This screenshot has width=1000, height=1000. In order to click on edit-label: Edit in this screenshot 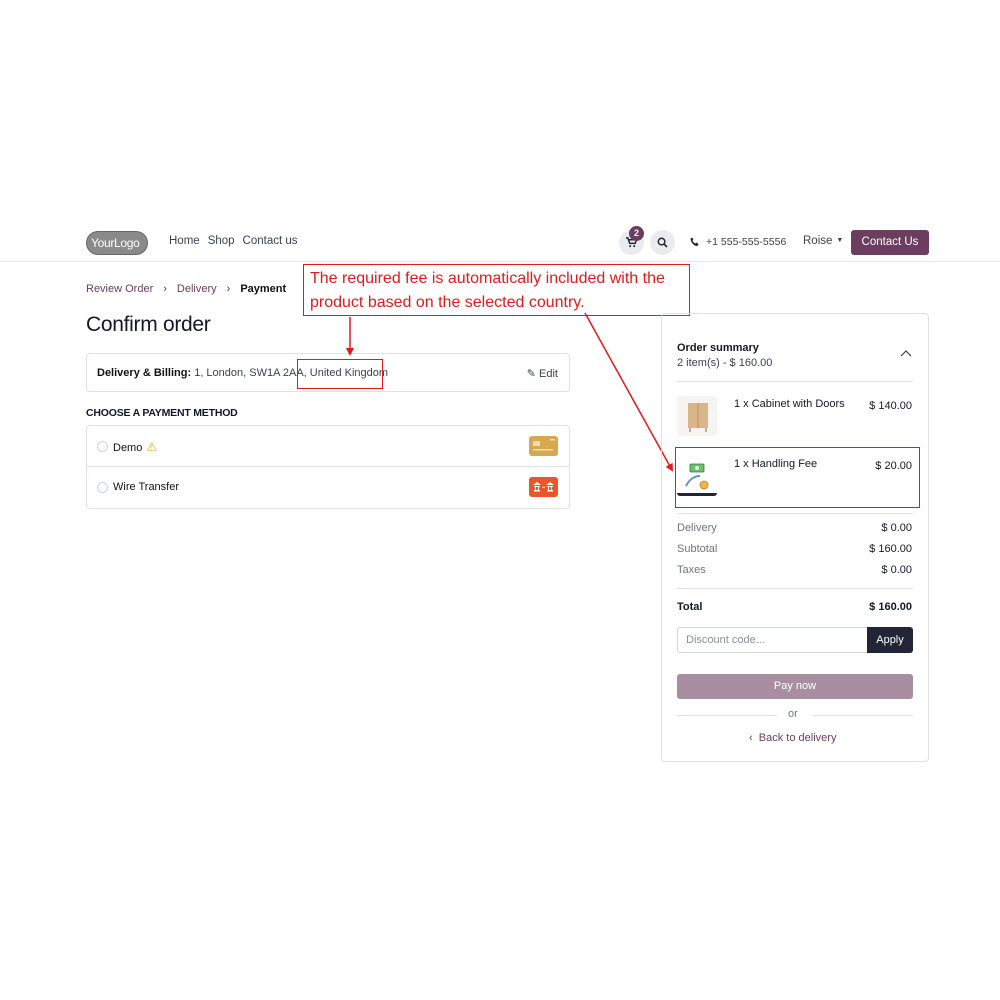, I will do `click(548, 374)`.